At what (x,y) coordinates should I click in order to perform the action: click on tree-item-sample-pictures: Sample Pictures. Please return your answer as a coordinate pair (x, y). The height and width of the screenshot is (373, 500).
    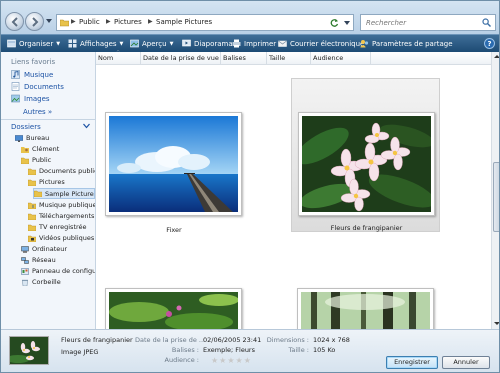
    Looking at the image, I should click on (64, 193).